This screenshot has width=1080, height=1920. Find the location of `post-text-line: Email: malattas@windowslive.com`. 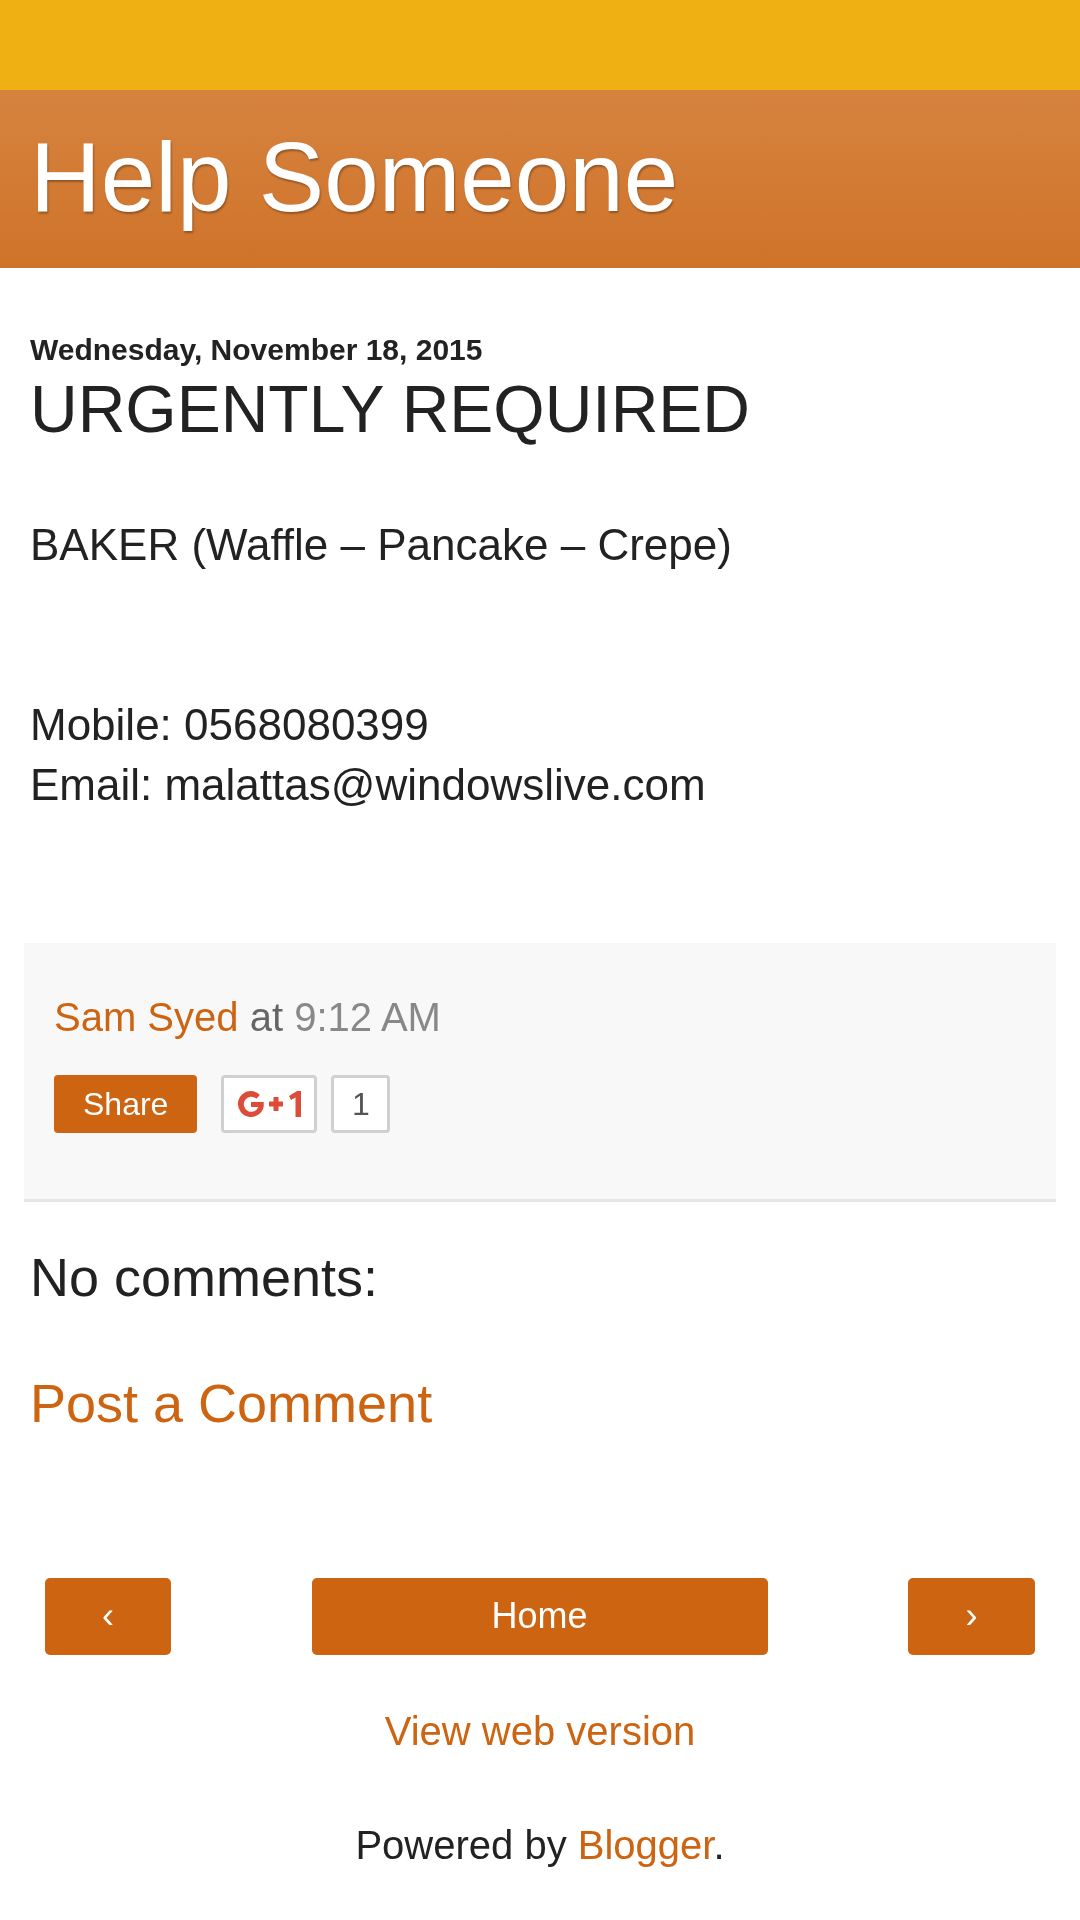

post-text-line: Email: malattas@windowslive.com is located at coordinates (368, 784).